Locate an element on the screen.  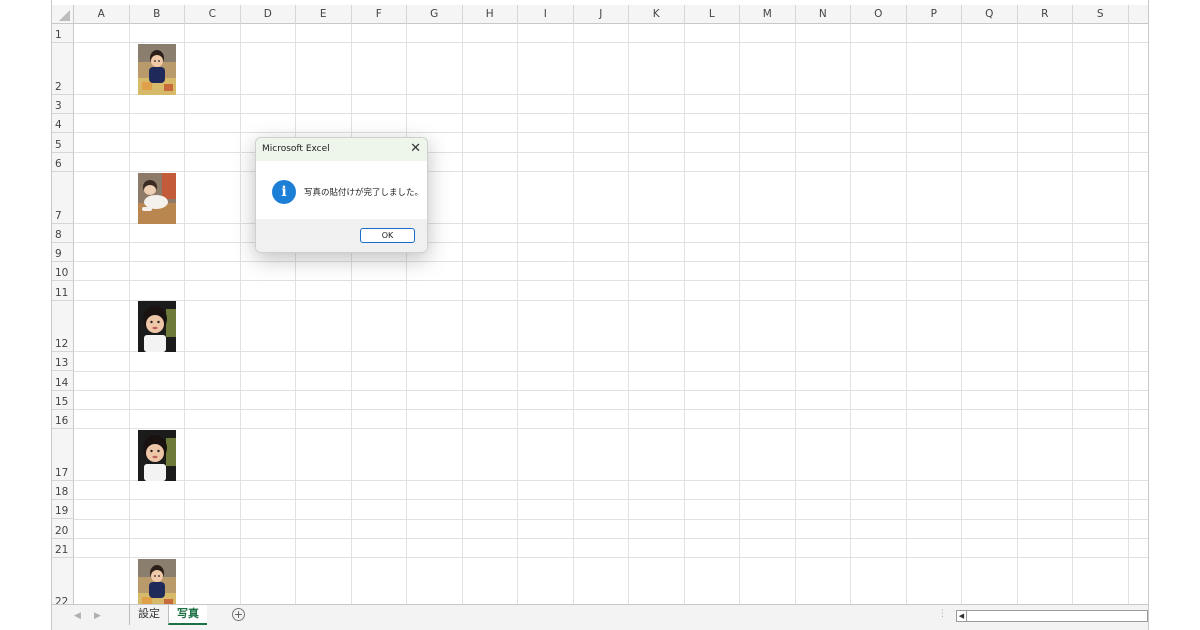
split-handle-icon: ⋮ is located at coordinates (942, 614).